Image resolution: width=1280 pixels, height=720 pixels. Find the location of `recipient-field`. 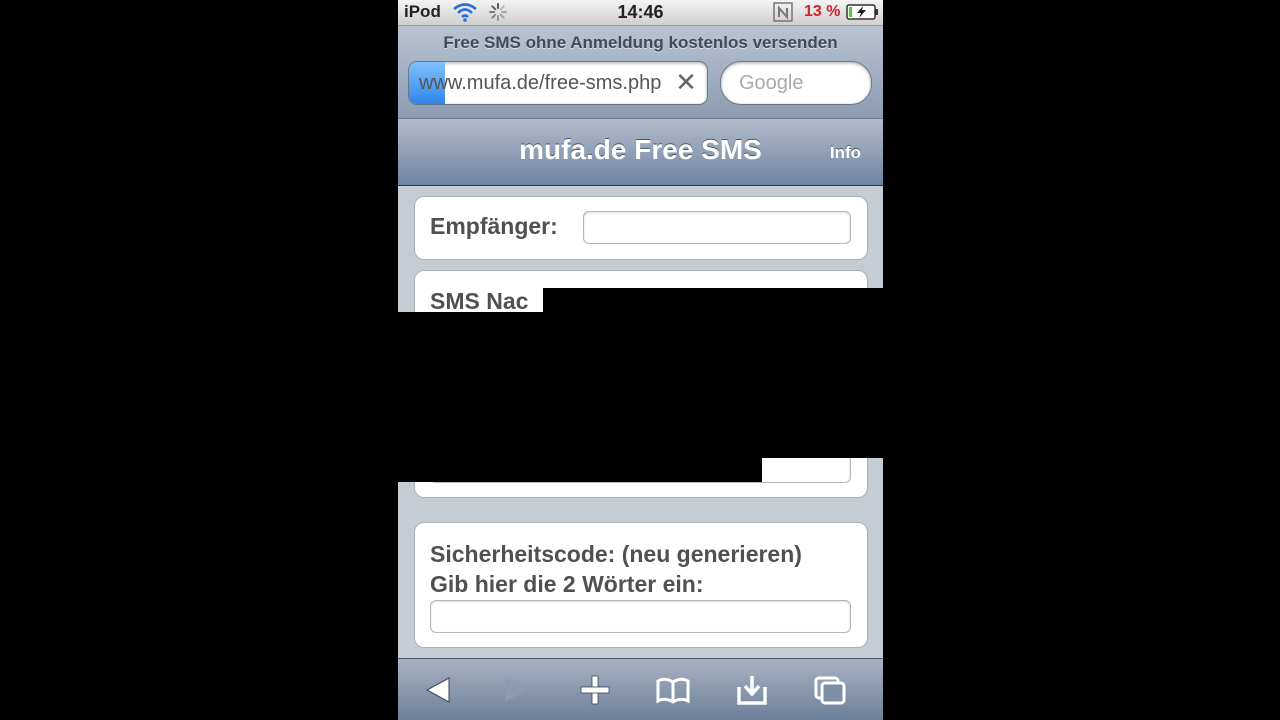

recipient-field is located at coordinates (717, 227).